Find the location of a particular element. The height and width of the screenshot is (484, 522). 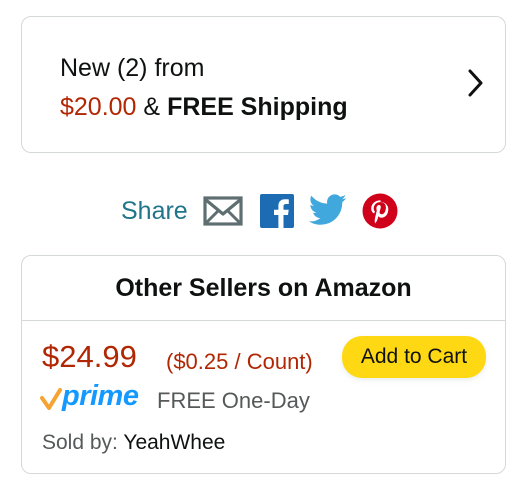

prime-label: prime is located at coordinates (100, 396).